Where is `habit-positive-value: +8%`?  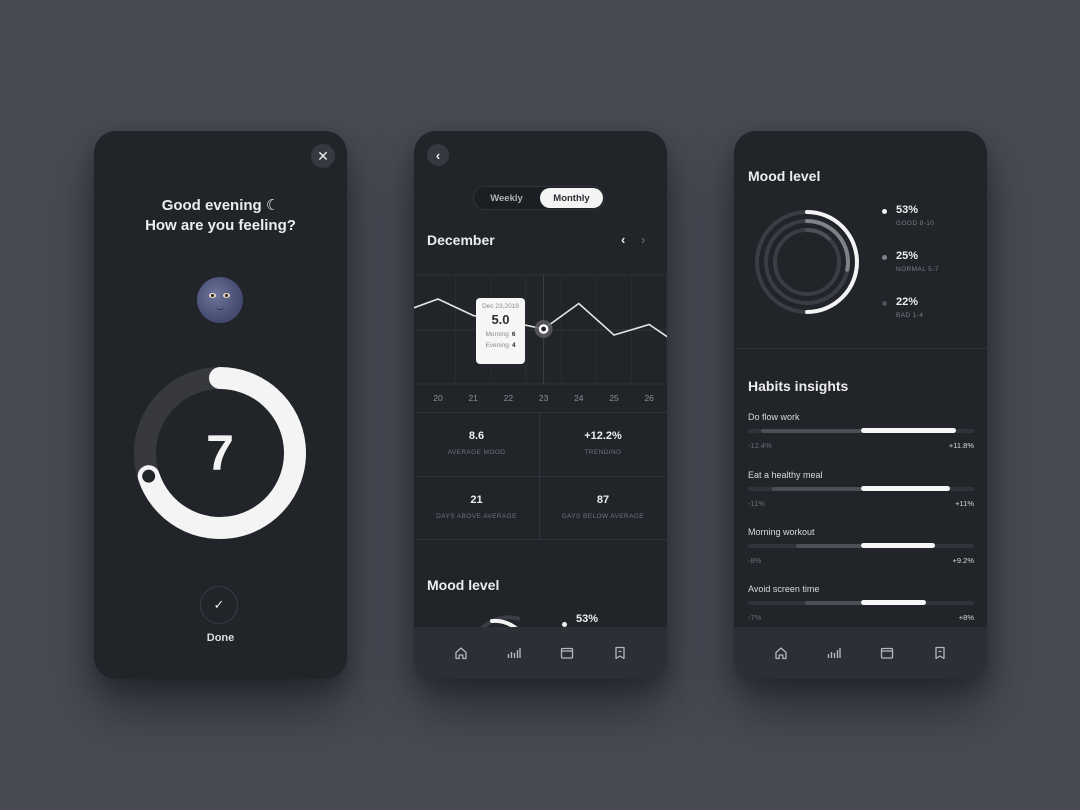 habit-positive-value: +8% is located at coordinates (966, 617).